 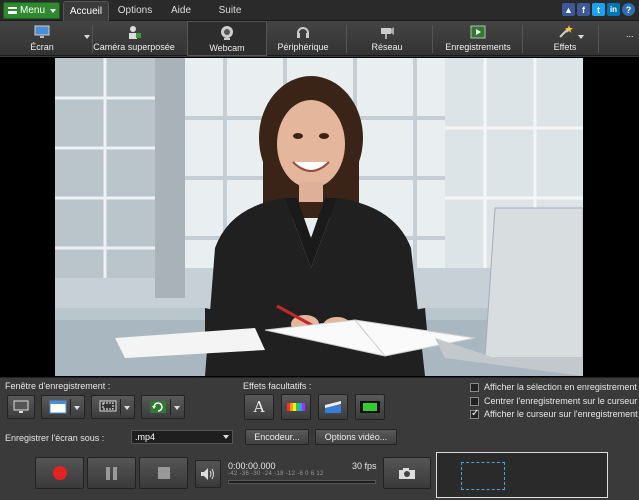 I want to click on magic-wand-icon, so click(x=566, y=31).